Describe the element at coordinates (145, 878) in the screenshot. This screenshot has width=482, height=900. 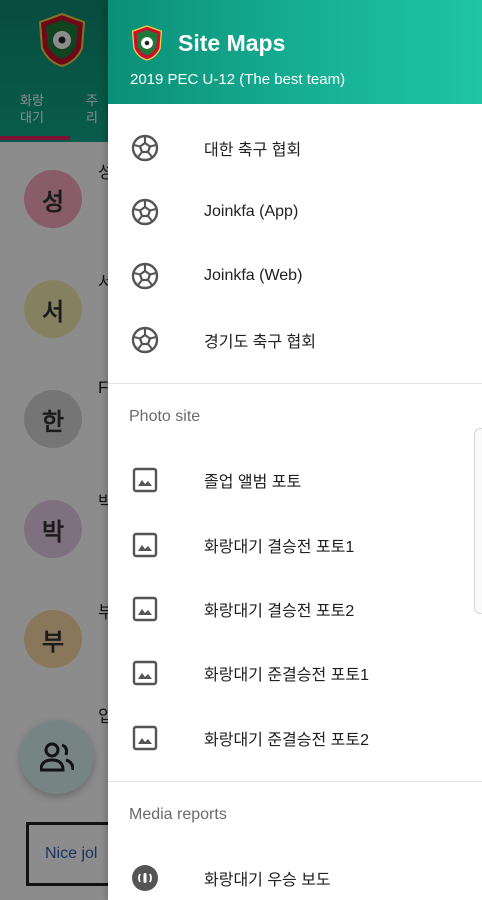
I see `podcast-icon` at that location.